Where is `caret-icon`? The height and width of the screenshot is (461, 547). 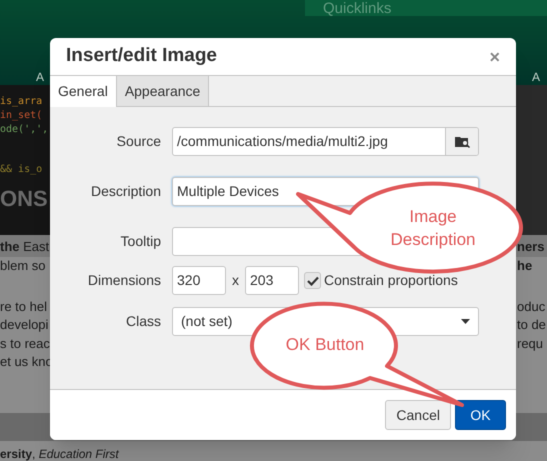 caret-icon is located at coordinates (465, 321).